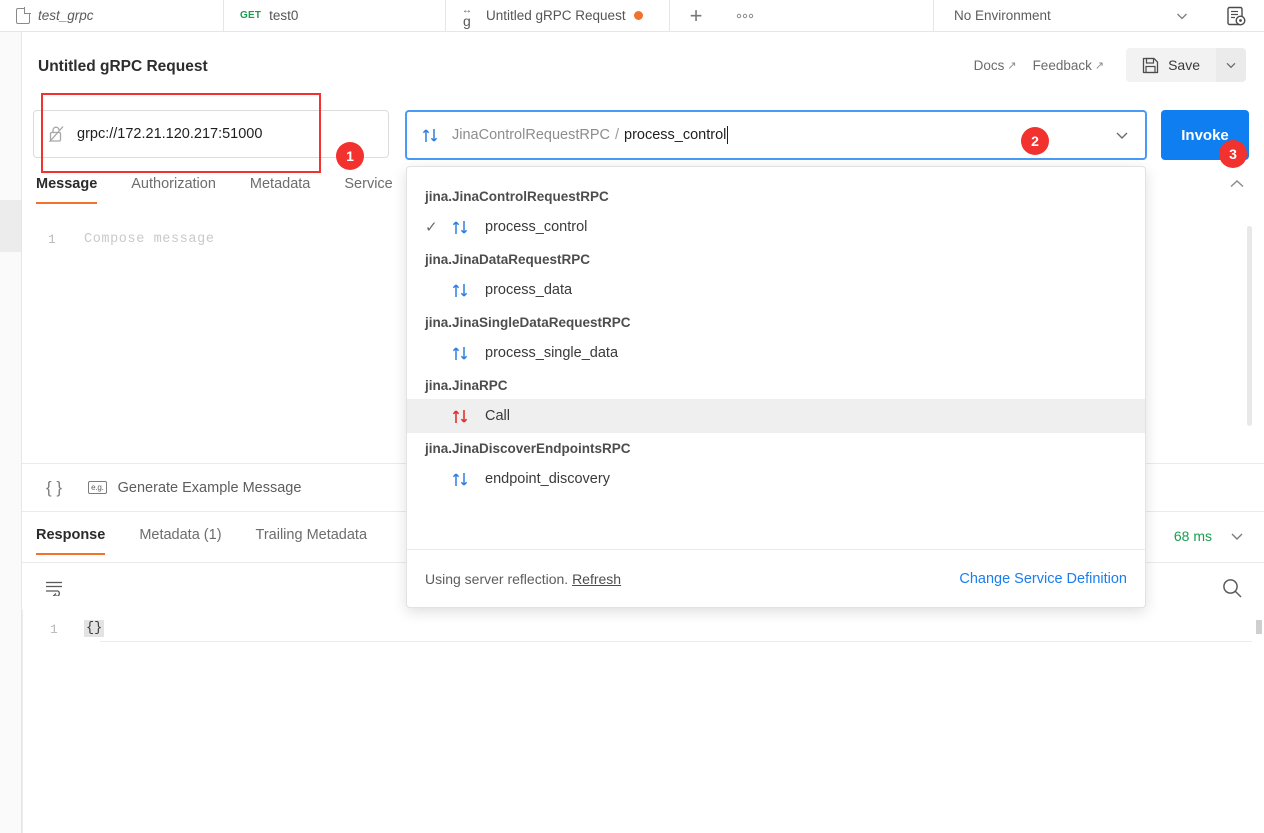  What do you see at coordinates (468, 416) in the screenshot?
I see `bidirectional-streaming-arrows-icon` at bounding box center [468, 416].